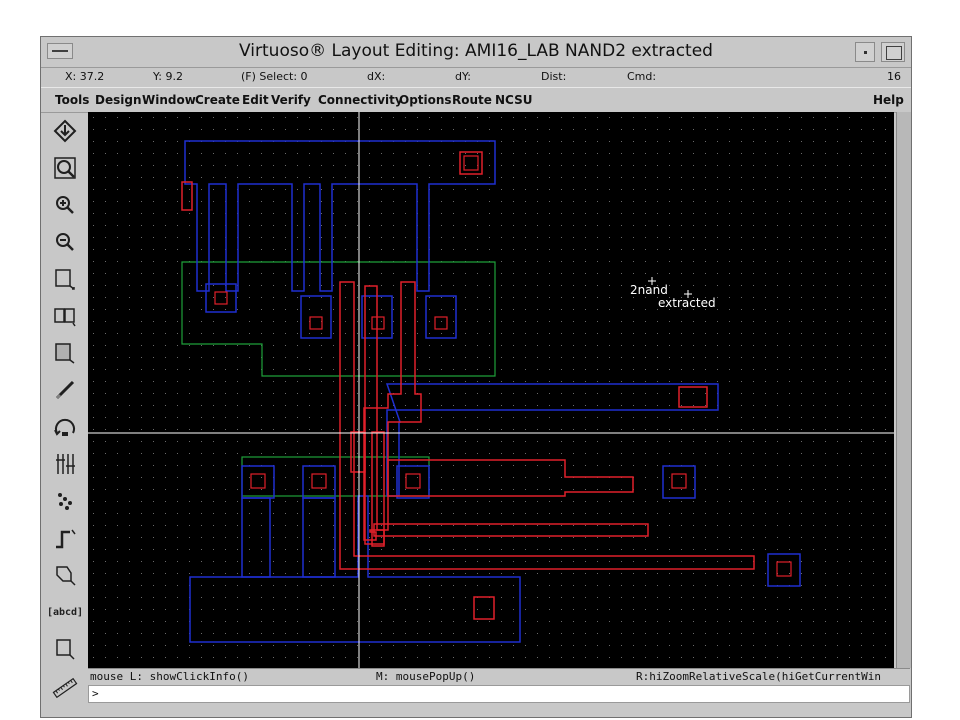  I want to click on maximize-button, so click(893, 52).